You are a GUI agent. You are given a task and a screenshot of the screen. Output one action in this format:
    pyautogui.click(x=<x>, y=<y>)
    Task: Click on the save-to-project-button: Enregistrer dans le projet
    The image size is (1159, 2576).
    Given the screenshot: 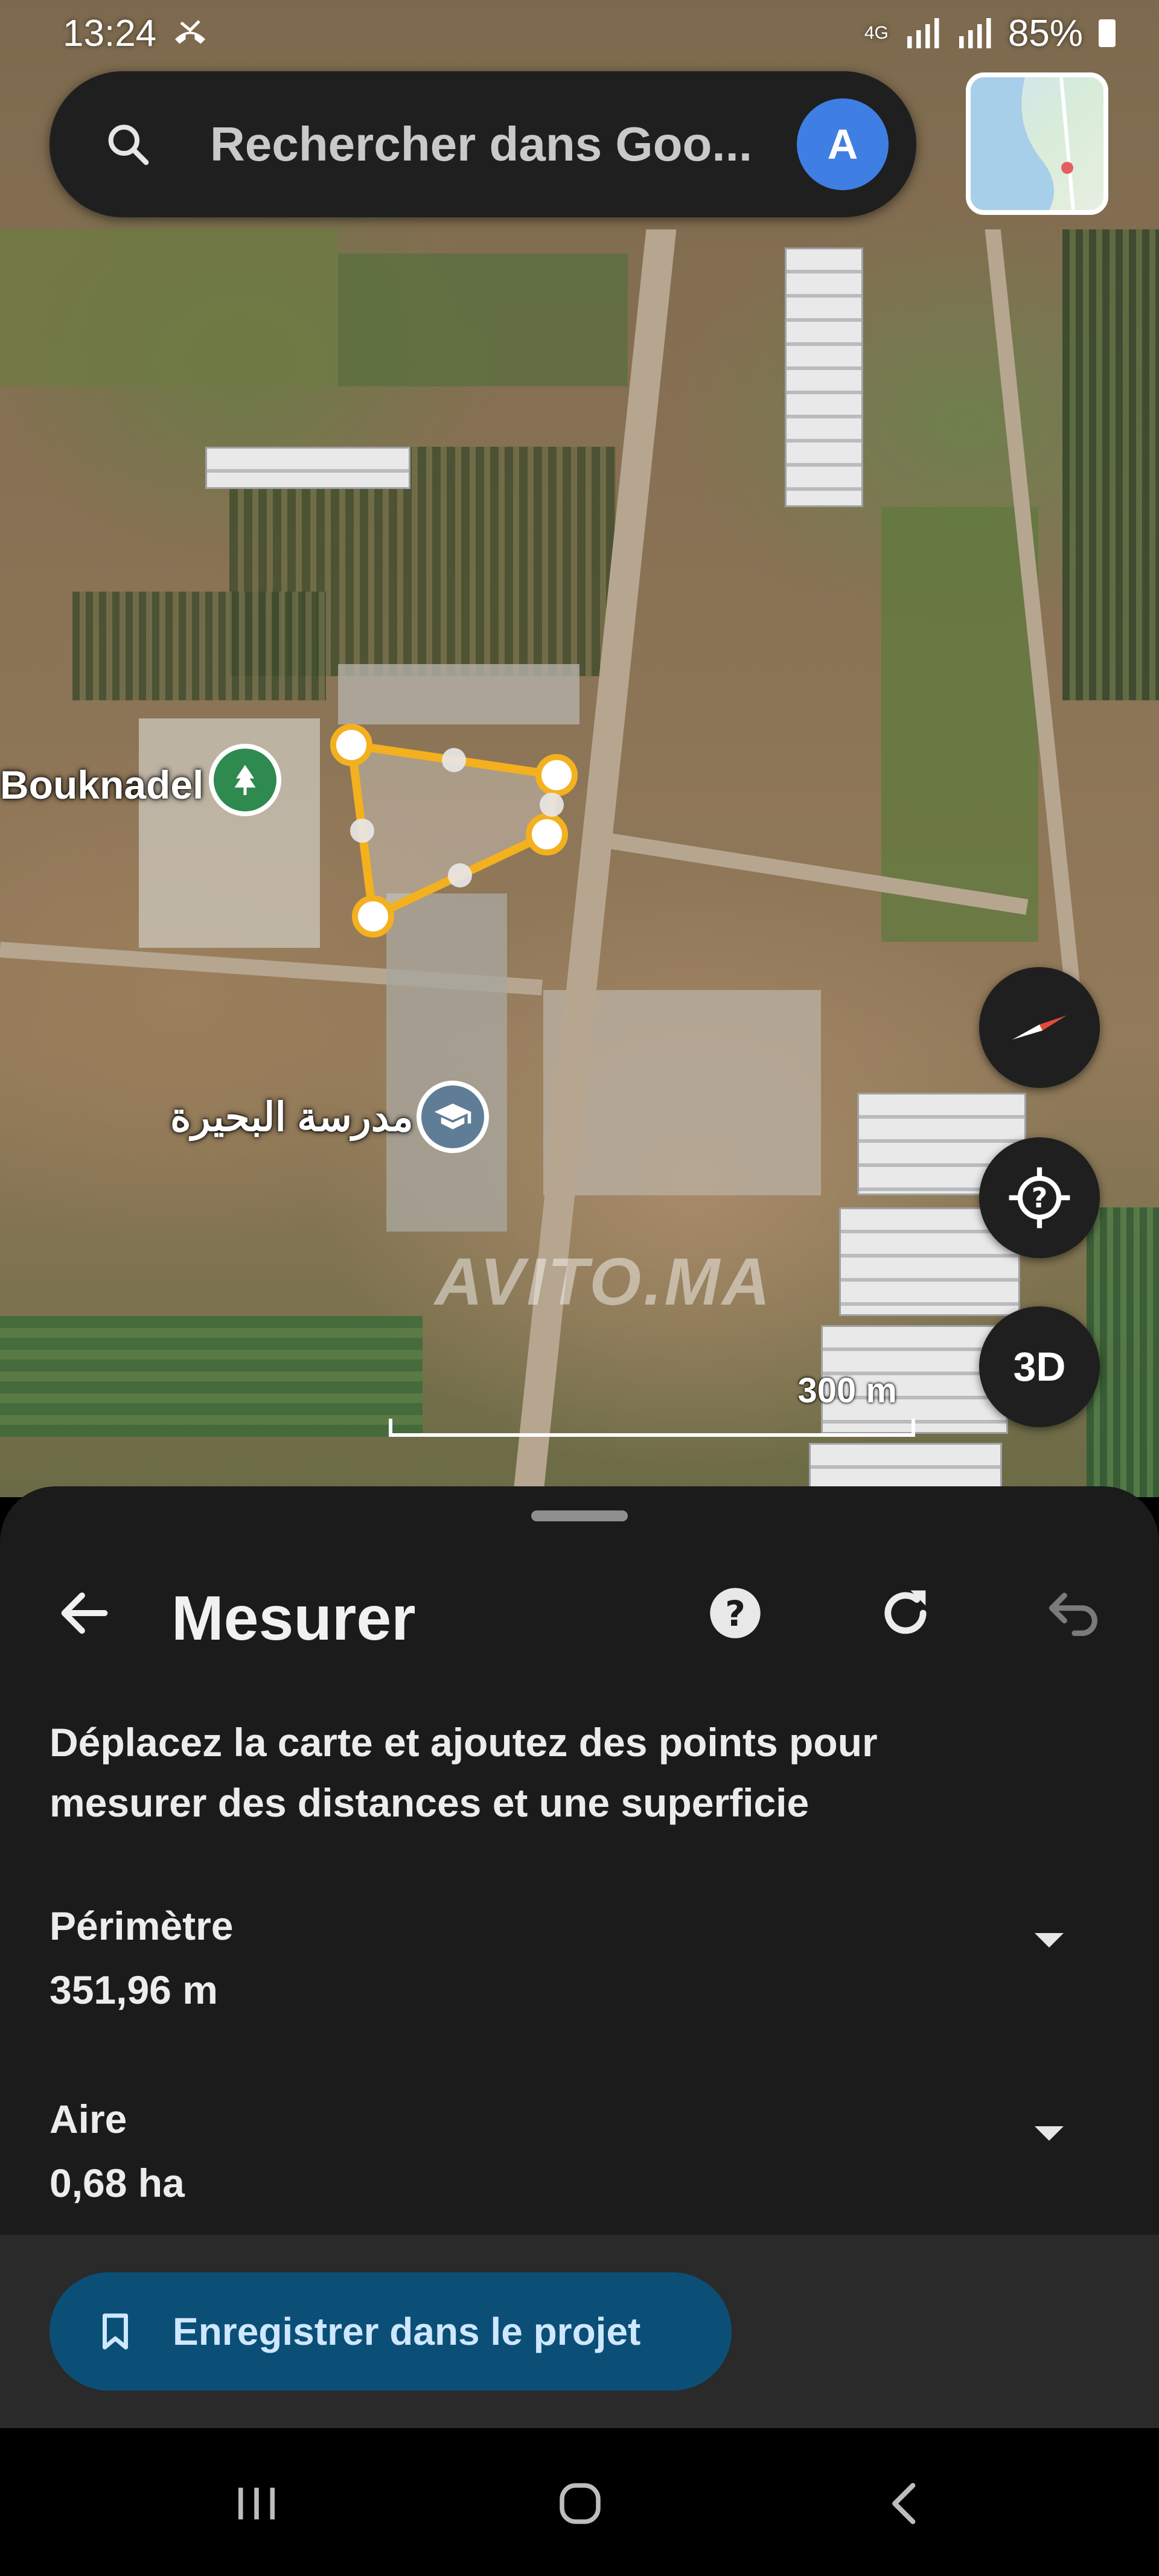 What is the action you would take?
    pyautogui.click(x=390, y=2331)
    